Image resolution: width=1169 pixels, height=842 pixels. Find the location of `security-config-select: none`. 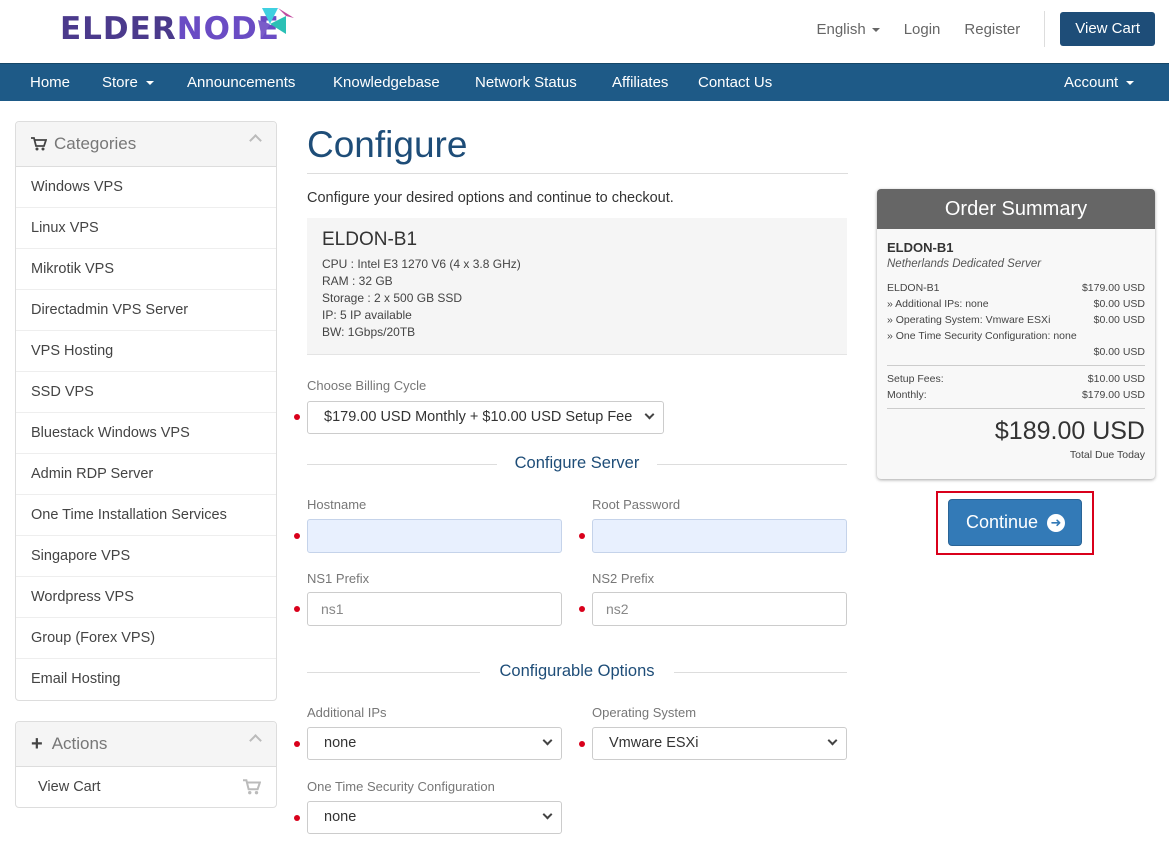

security-config-select: none is located at coordinates (434, 817).